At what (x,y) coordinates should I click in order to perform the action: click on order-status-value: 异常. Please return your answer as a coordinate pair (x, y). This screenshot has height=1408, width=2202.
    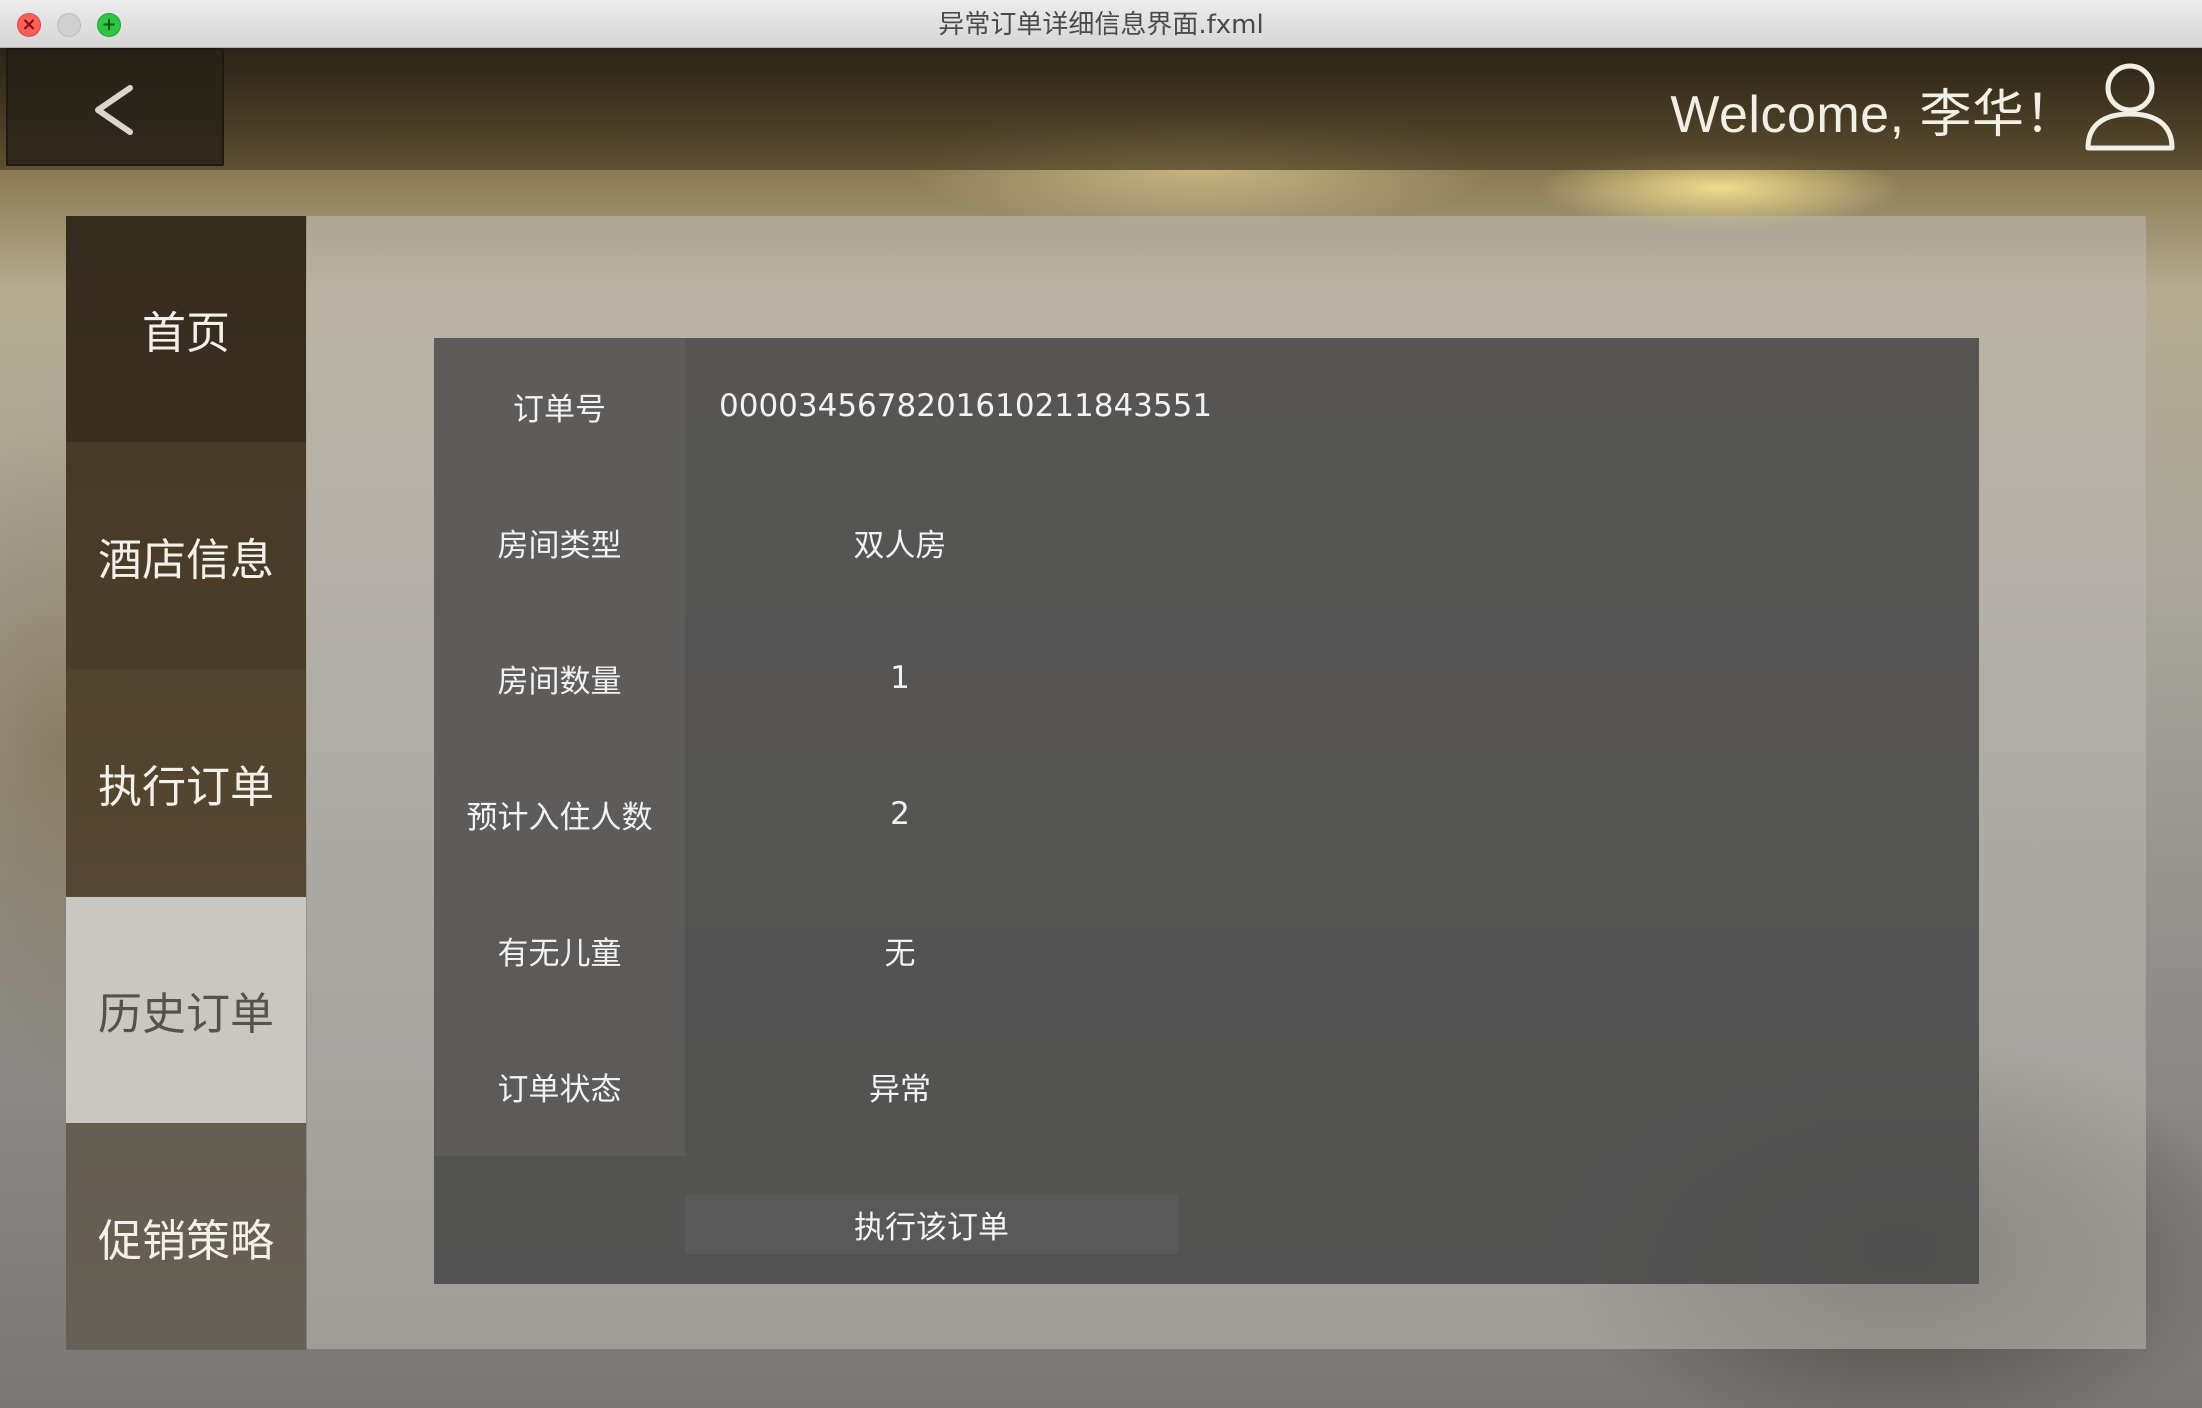
    Looking at the image, I should click on (900, 1089).